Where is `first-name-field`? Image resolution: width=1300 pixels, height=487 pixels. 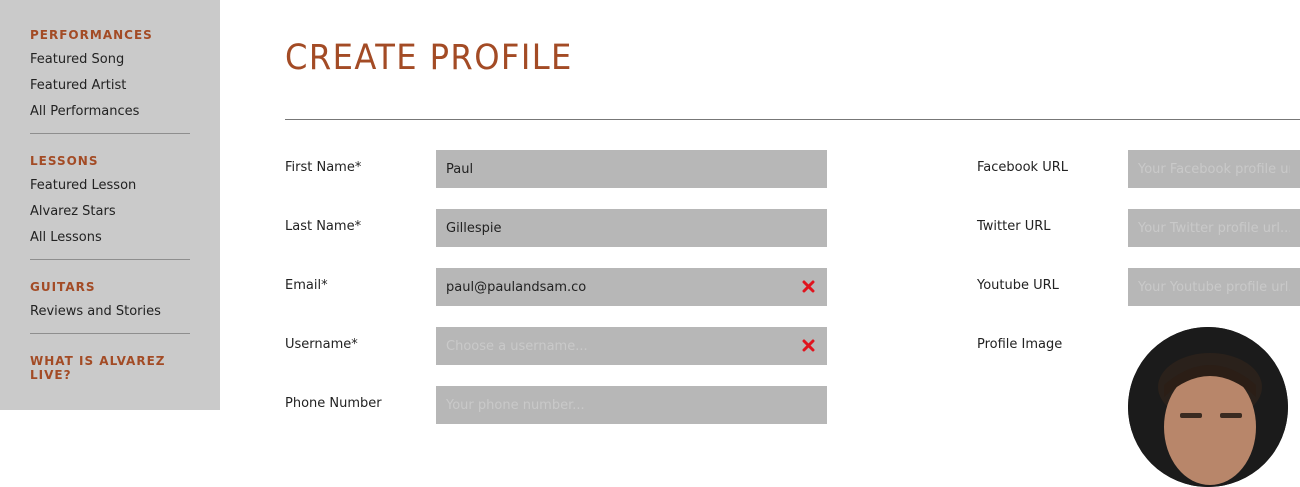
first-name-field is located at coordinates (631, 169).